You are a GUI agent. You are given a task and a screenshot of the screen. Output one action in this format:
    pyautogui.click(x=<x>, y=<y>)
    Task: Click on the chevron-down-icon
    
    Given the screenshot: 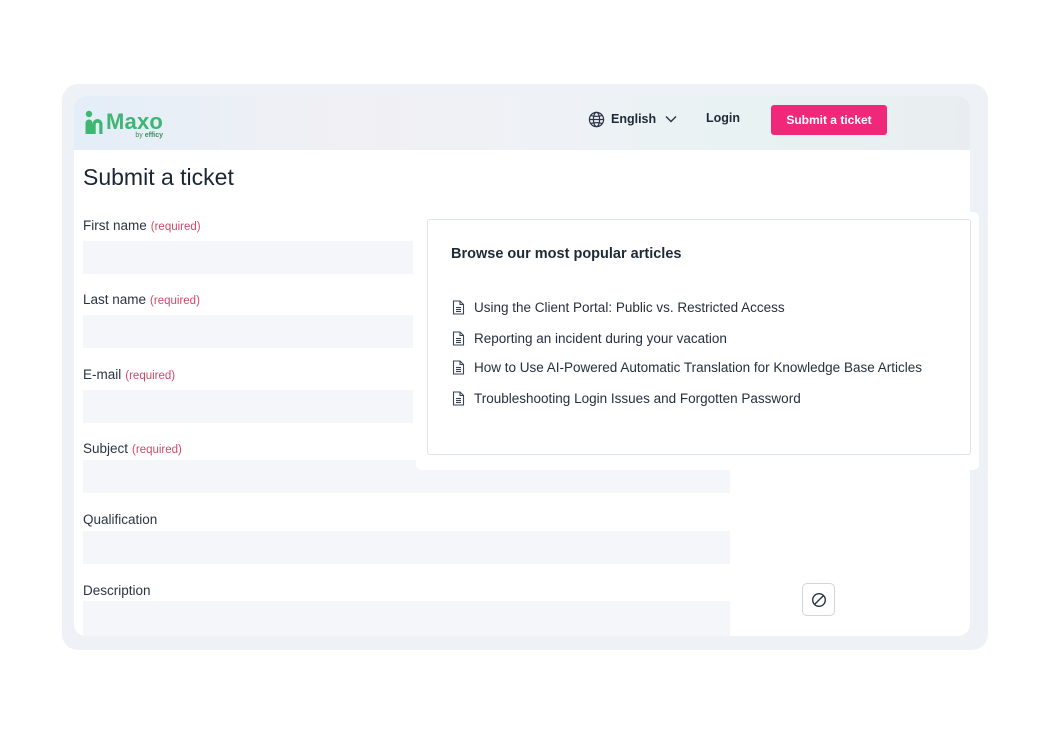 What is the action you would take?
    pyautogui.click(x=671, y=119)
    